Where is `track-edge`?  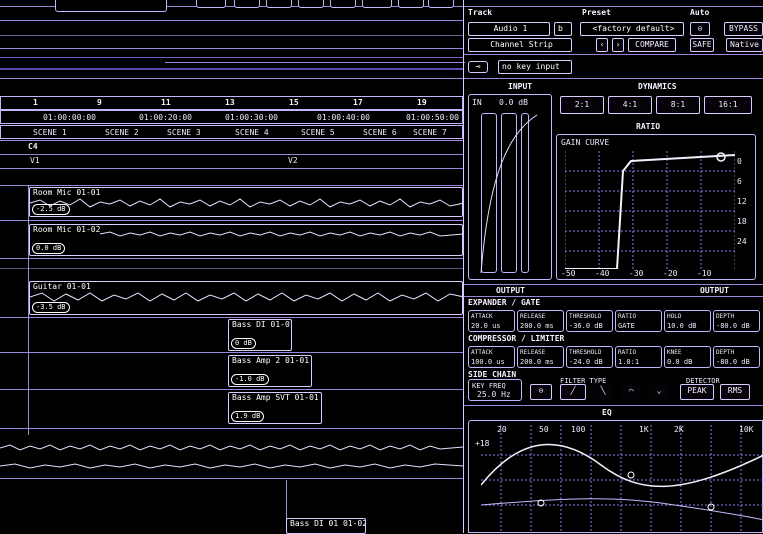
track-edge is located at coordinates (286, 500).